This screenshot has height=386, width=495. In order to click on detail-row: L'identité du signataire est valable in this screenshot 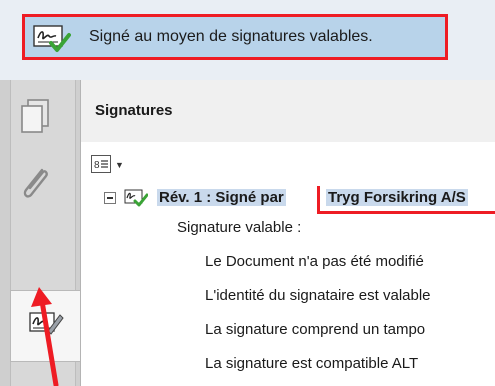, I will do `click(288, 297)`.